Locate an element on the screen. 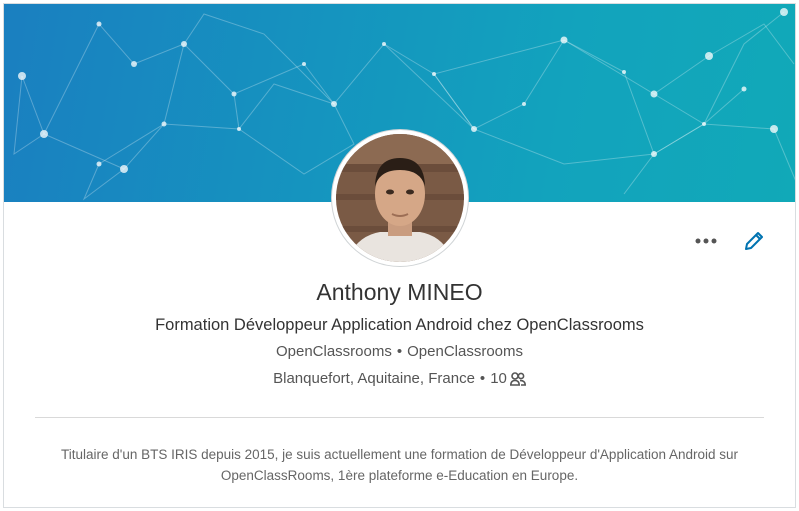 This screenshot has height=511, width=799. edit-profile-button is located at coordinates (754, 241).